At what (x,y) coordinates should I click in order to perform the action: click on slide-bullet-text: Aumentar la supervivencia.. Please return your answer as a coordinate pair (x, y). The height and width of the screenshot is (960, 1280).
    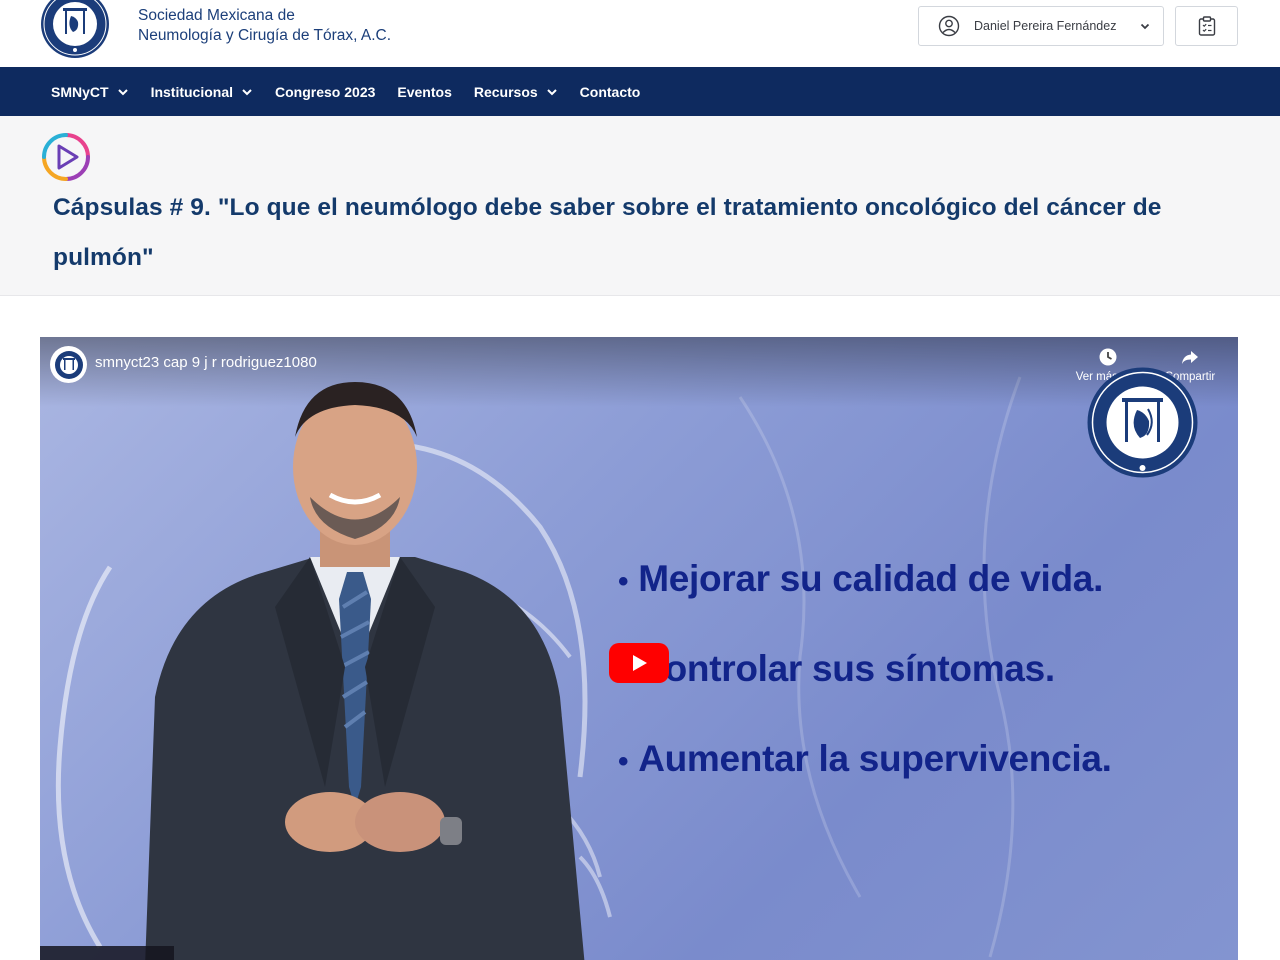
    Looking at the image, I should click on (875, 758).